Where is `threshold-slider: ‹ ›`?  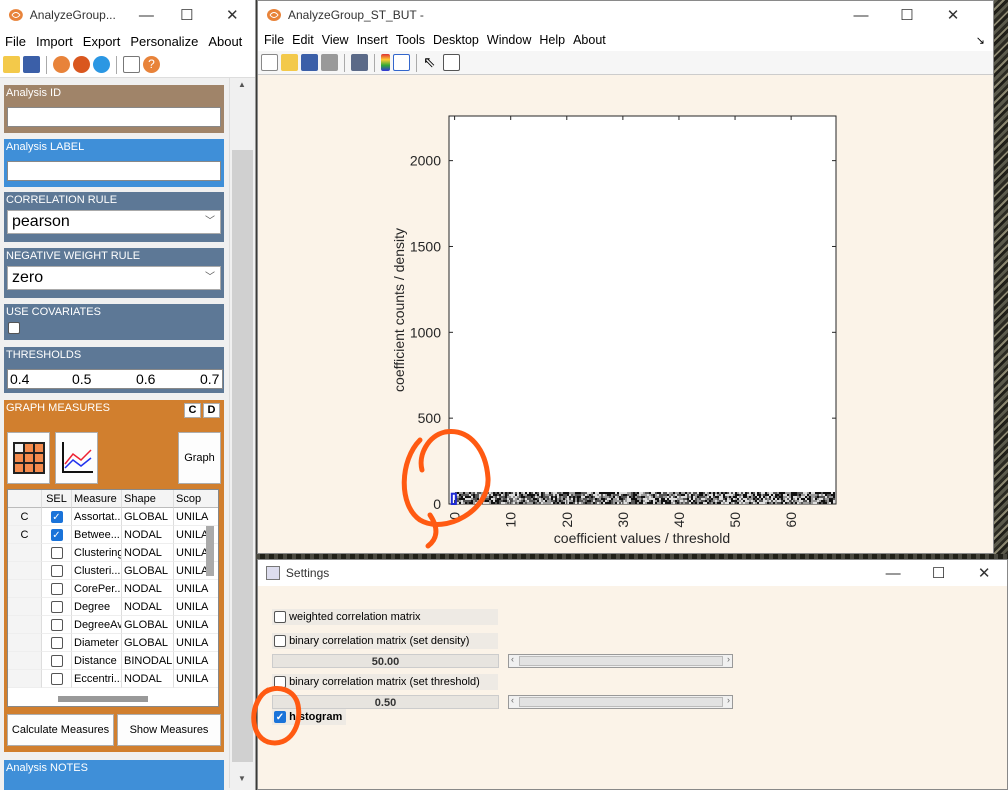 threshold-slider: ‹ › is located at coordinates (620, 702).